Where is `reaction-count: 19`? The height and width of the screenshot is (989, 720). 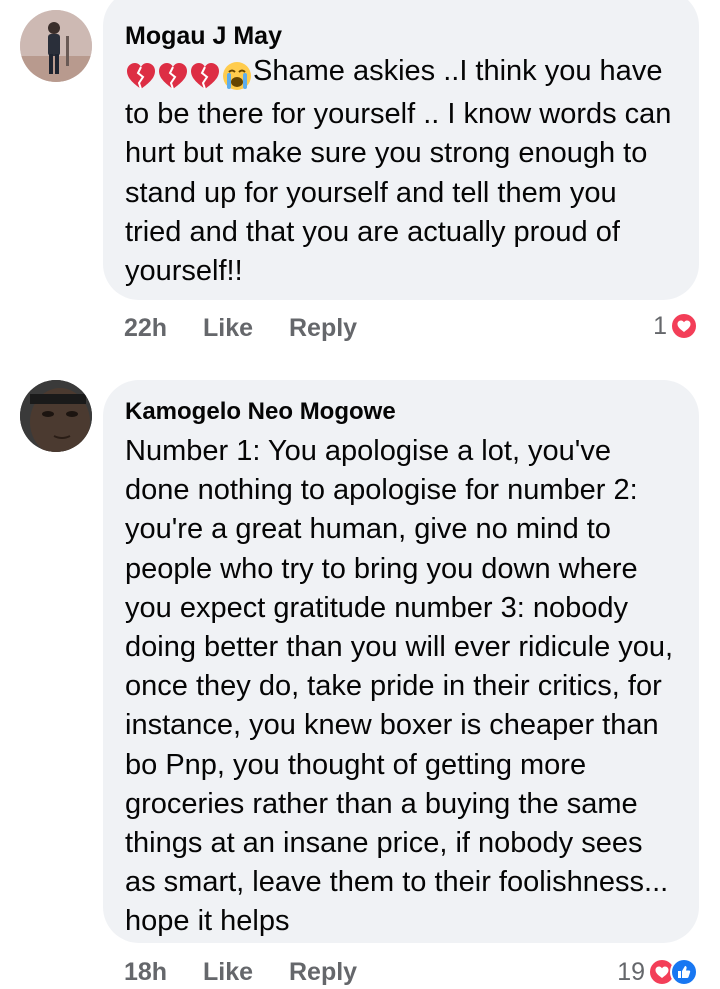
reaction-count: 19 is located at coordinates (631, 971).